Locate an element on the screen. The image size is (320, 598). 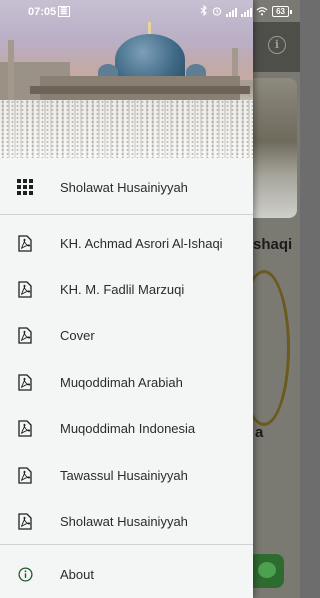
drawer-item-muqoddimah-arabiah: Muqoddimah Arabiah is located at coordinates (126, 382).